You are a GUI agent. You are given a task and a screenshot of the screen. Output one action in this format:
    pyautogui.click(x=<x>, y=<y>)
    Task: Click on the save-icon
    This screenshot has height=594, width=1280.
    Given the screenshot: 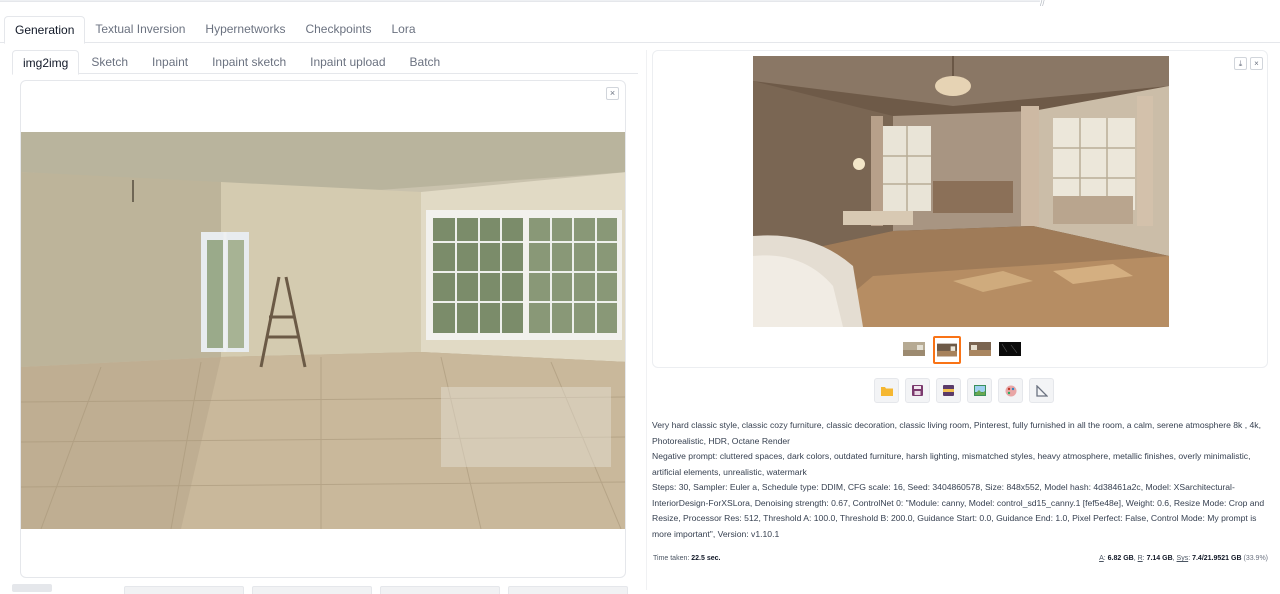 What is the action you would take?
    pyautogui.click(x=917, y=390)
    